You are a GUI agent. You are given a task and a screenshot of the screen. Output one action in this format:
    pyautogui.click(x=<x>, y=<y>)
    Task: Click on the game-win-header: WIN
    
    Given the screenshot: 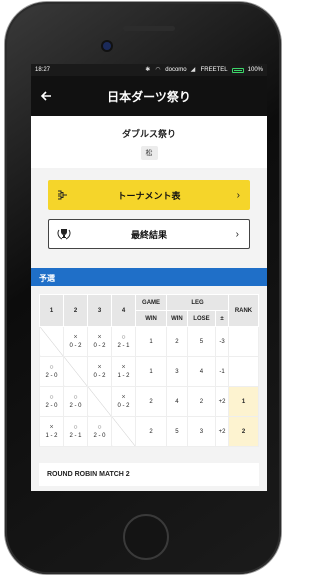 What is the action you would take?
    pyautogui.click(x=151, y=318)
    